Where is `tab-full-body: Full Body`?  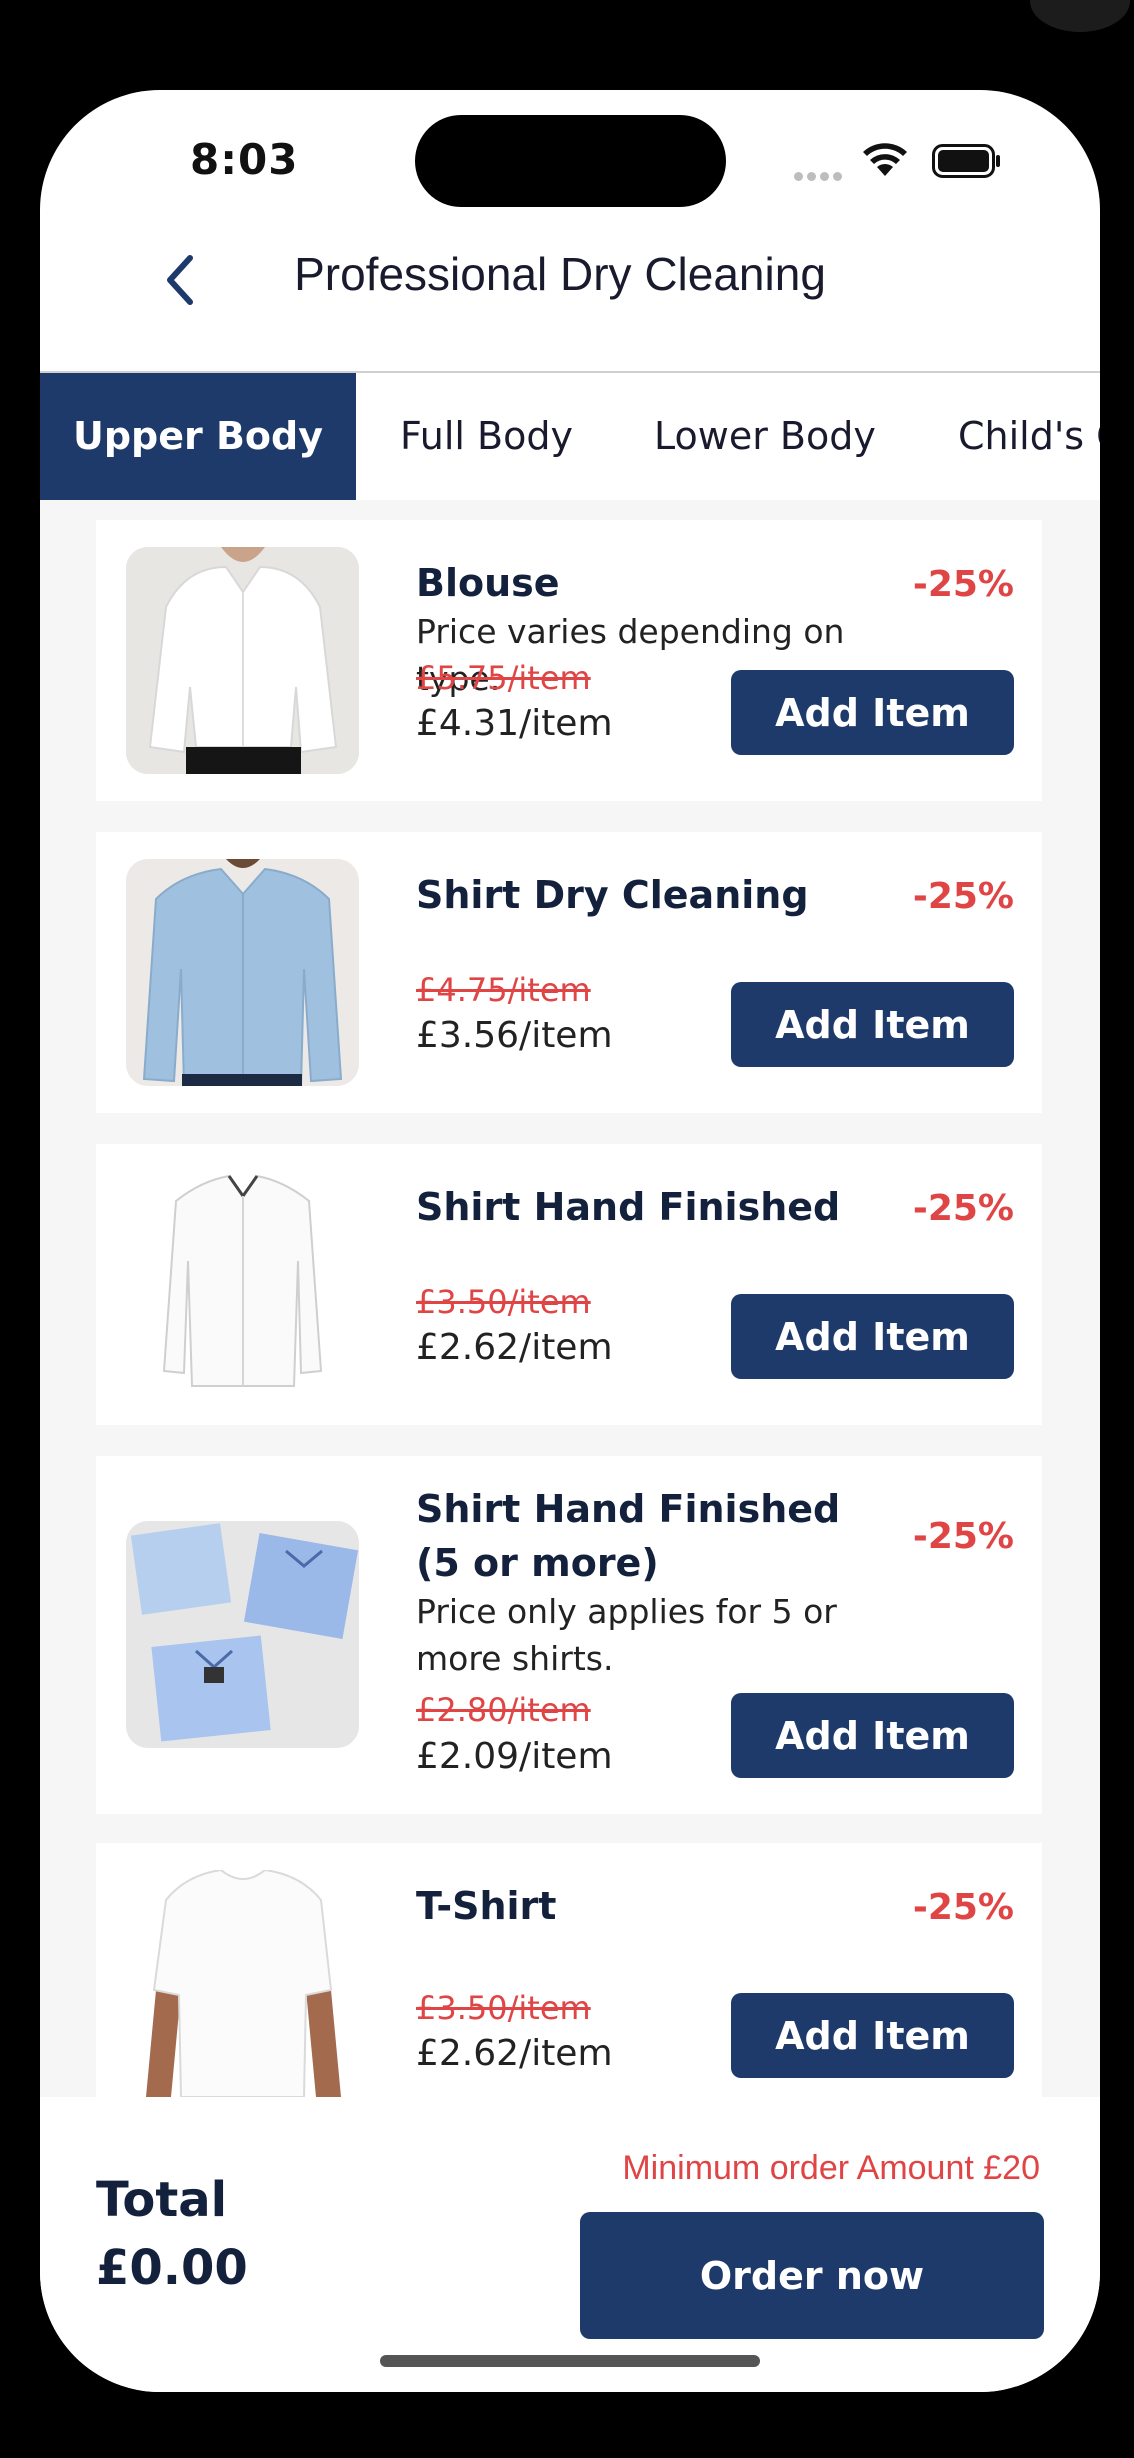
tab-full-body: Full Body is located at coordinates (486, 436).